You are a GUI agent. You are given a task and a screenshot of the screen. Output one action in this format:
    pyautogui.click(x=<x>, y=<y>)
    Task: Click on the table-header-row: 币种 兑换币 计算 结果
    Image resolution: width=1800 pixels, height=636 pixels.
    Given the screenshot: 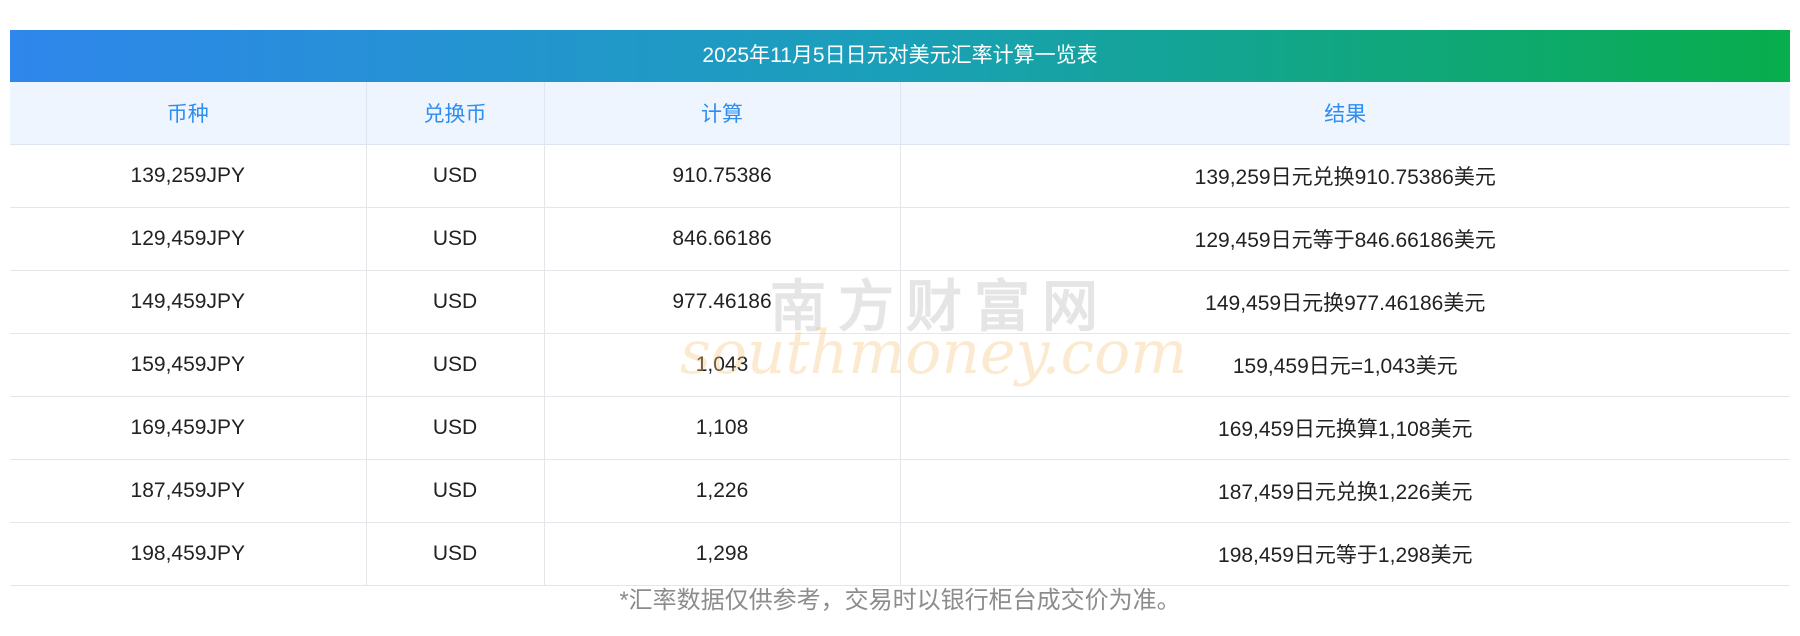 What is the action you would take?
    pyautogui.click(x=900, y=113)
    